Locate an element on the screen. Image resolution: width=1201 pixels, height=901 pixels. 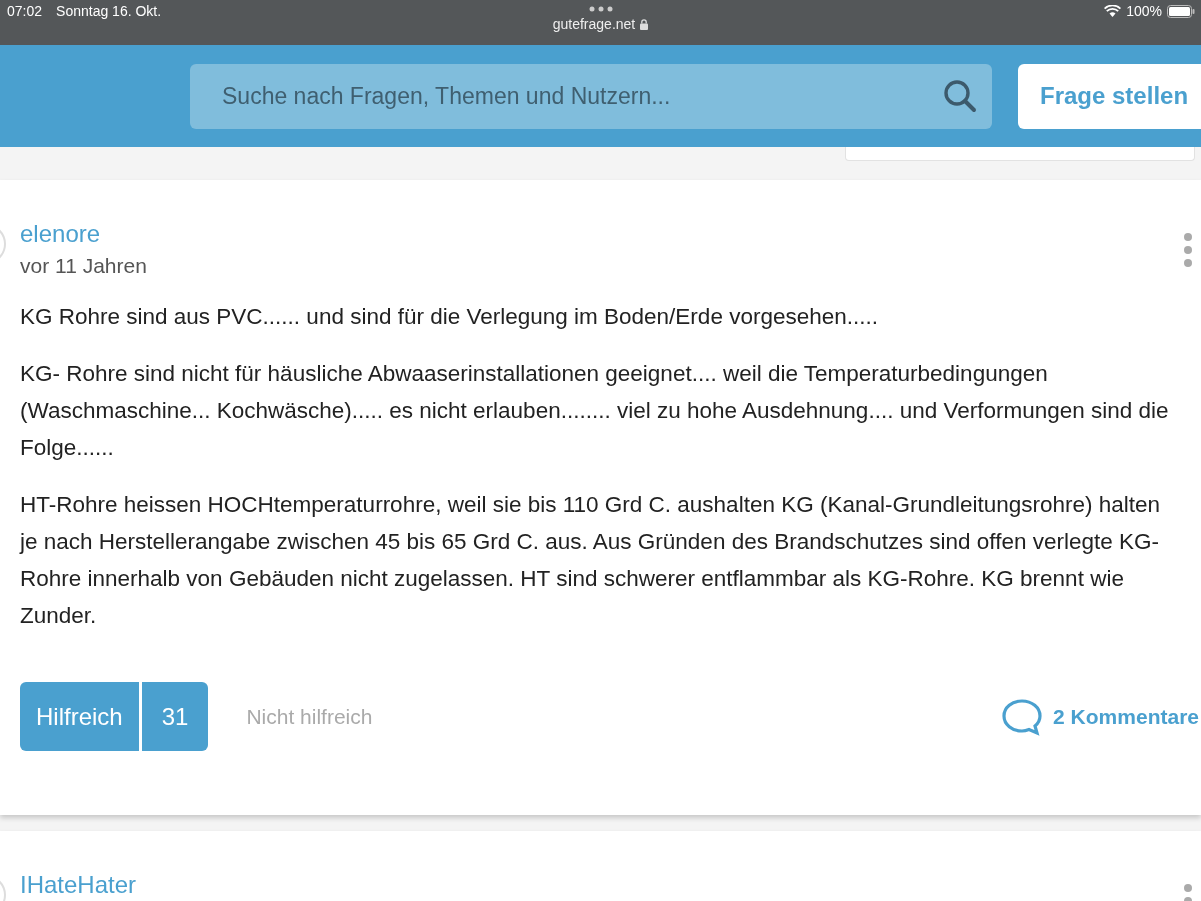
answer-age: vor 11 Jahren is located at coordinates (84, 266).